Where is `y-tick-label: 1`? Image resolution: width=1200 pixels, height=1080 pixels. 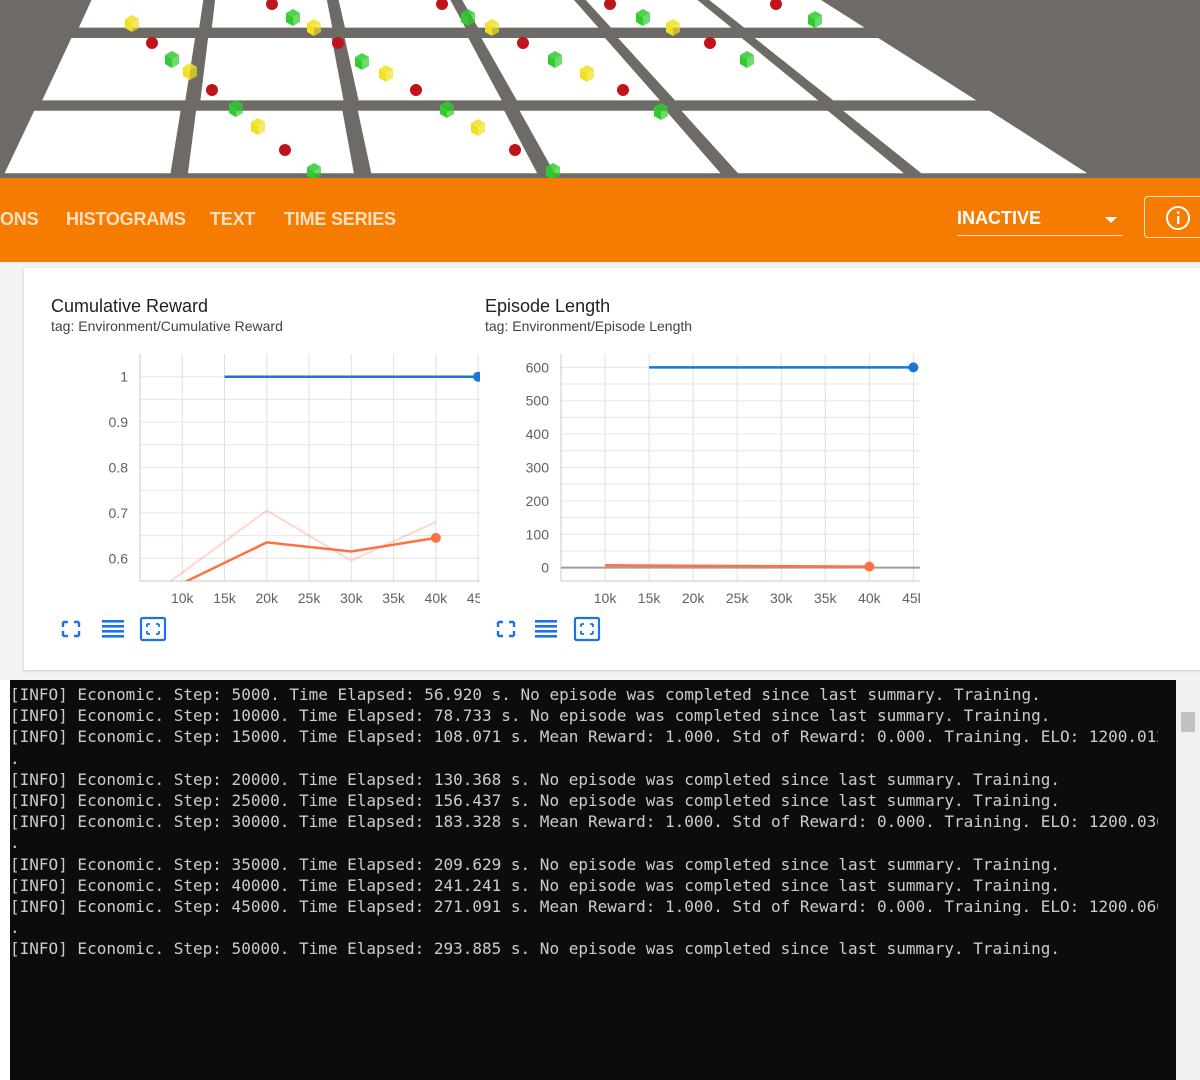
y-tick-label: 1 is located at coordinates (124, 377).